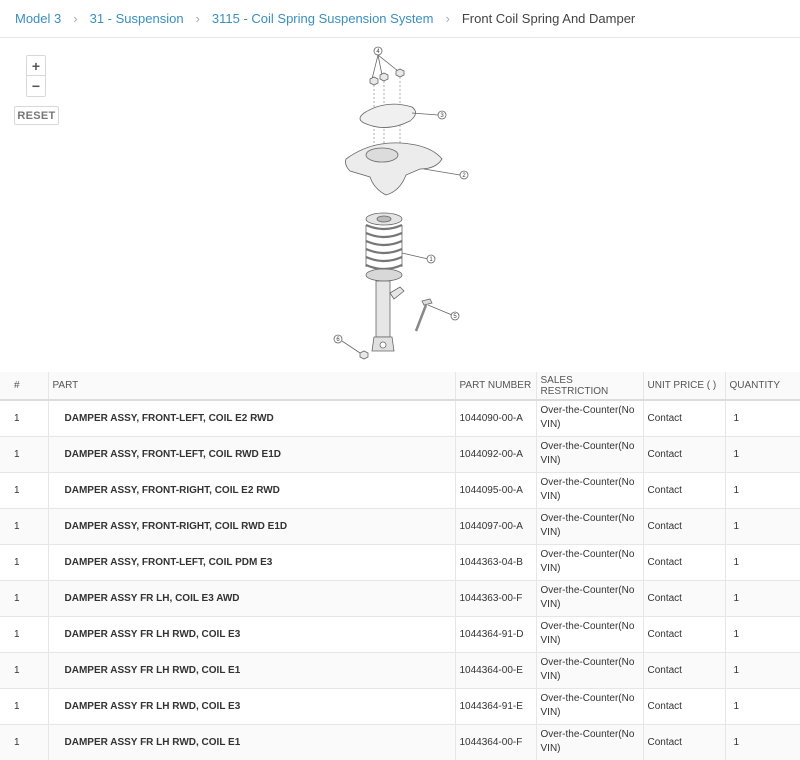 Image resolution: width=800 pixels, height=760 pixels. Describe the element at coordinates (427, 302) in the screenshot. I see `bolt-head` at that location.